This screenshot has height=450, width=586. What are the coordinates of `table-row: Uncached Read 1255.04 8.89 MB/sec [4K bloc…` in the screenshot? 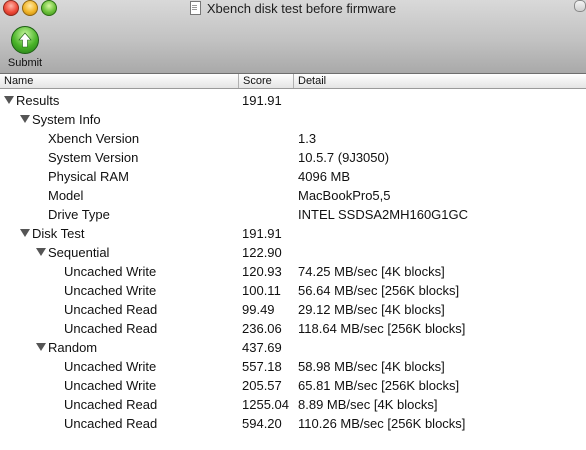 It's located at (293, 404).